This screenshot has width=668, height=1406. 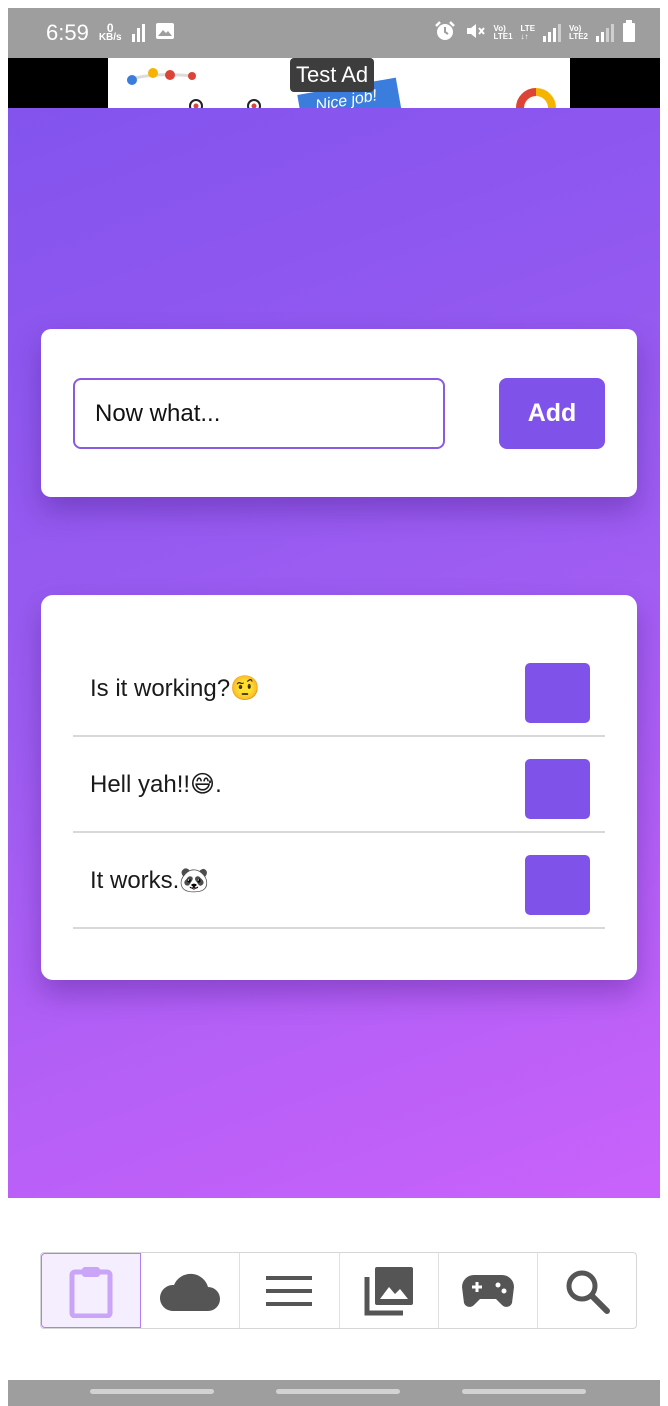 I want to click on system-navigation-bar, so click(x=334, y=1393).